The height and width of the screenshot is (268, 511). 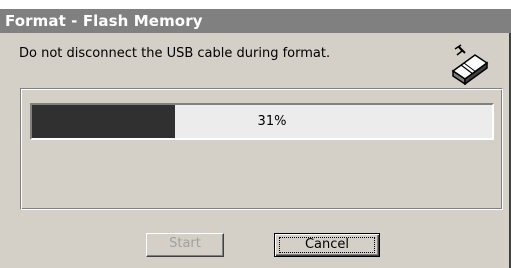 I want to click on window-title: Format - Flash Memory, so click(x=104, y=21).